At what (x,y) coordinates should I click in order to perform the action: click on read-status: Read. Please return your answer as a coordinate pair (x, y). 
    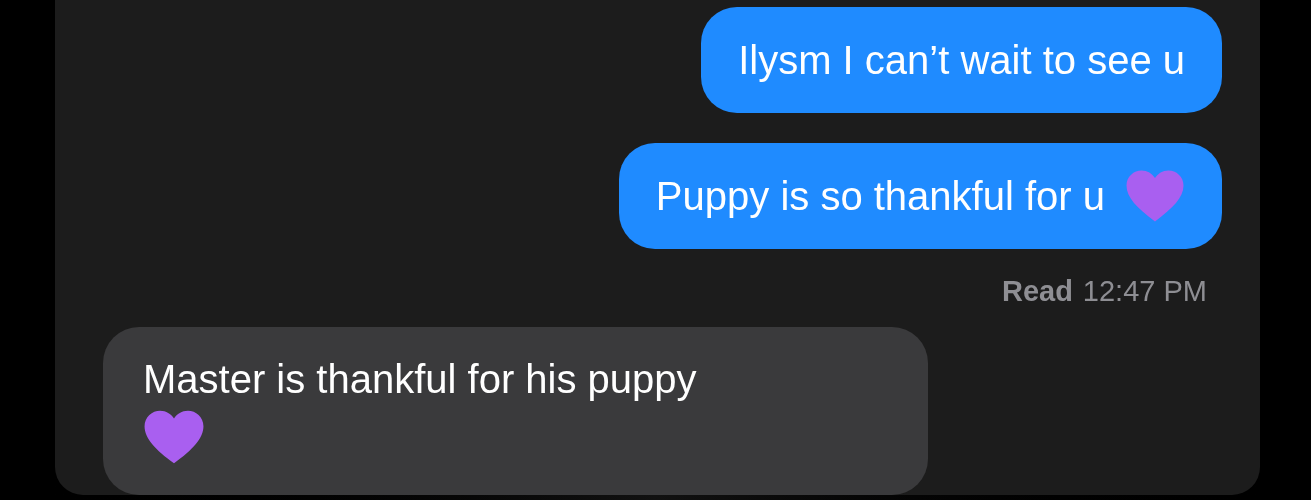
    Looking at the image, I should click on (1037, 292).